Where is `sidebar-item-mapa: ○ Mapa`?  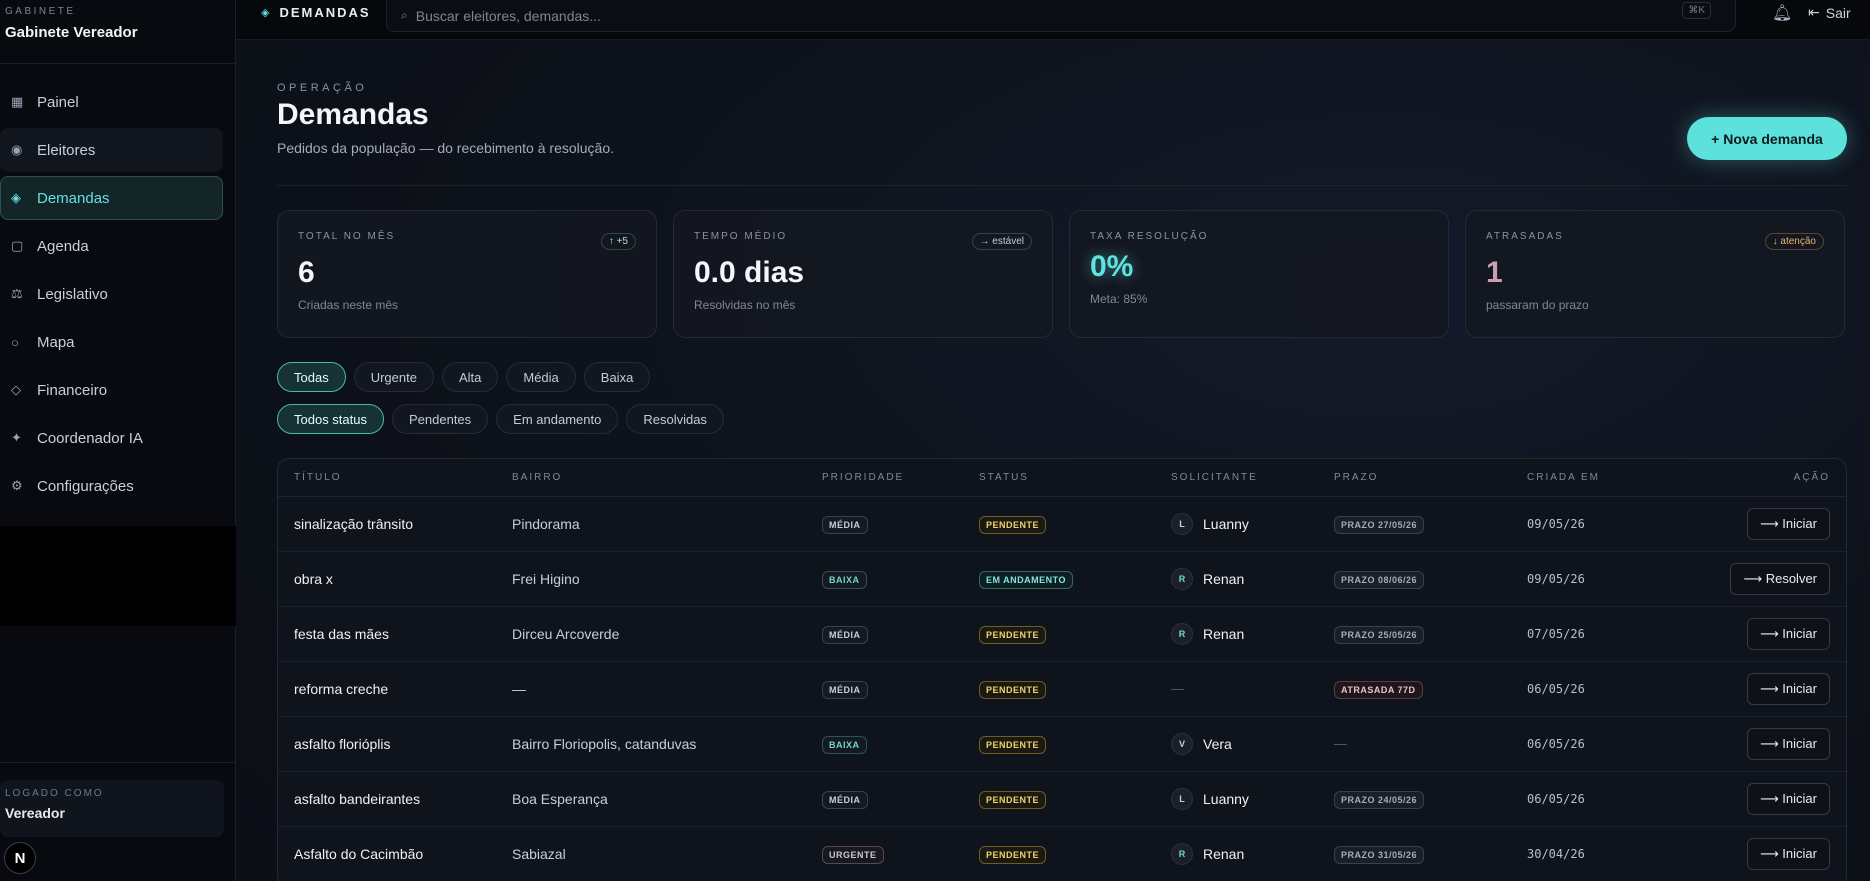
sidebar-item-mapa: ○ Mapa is located at coordinates (111, 342).